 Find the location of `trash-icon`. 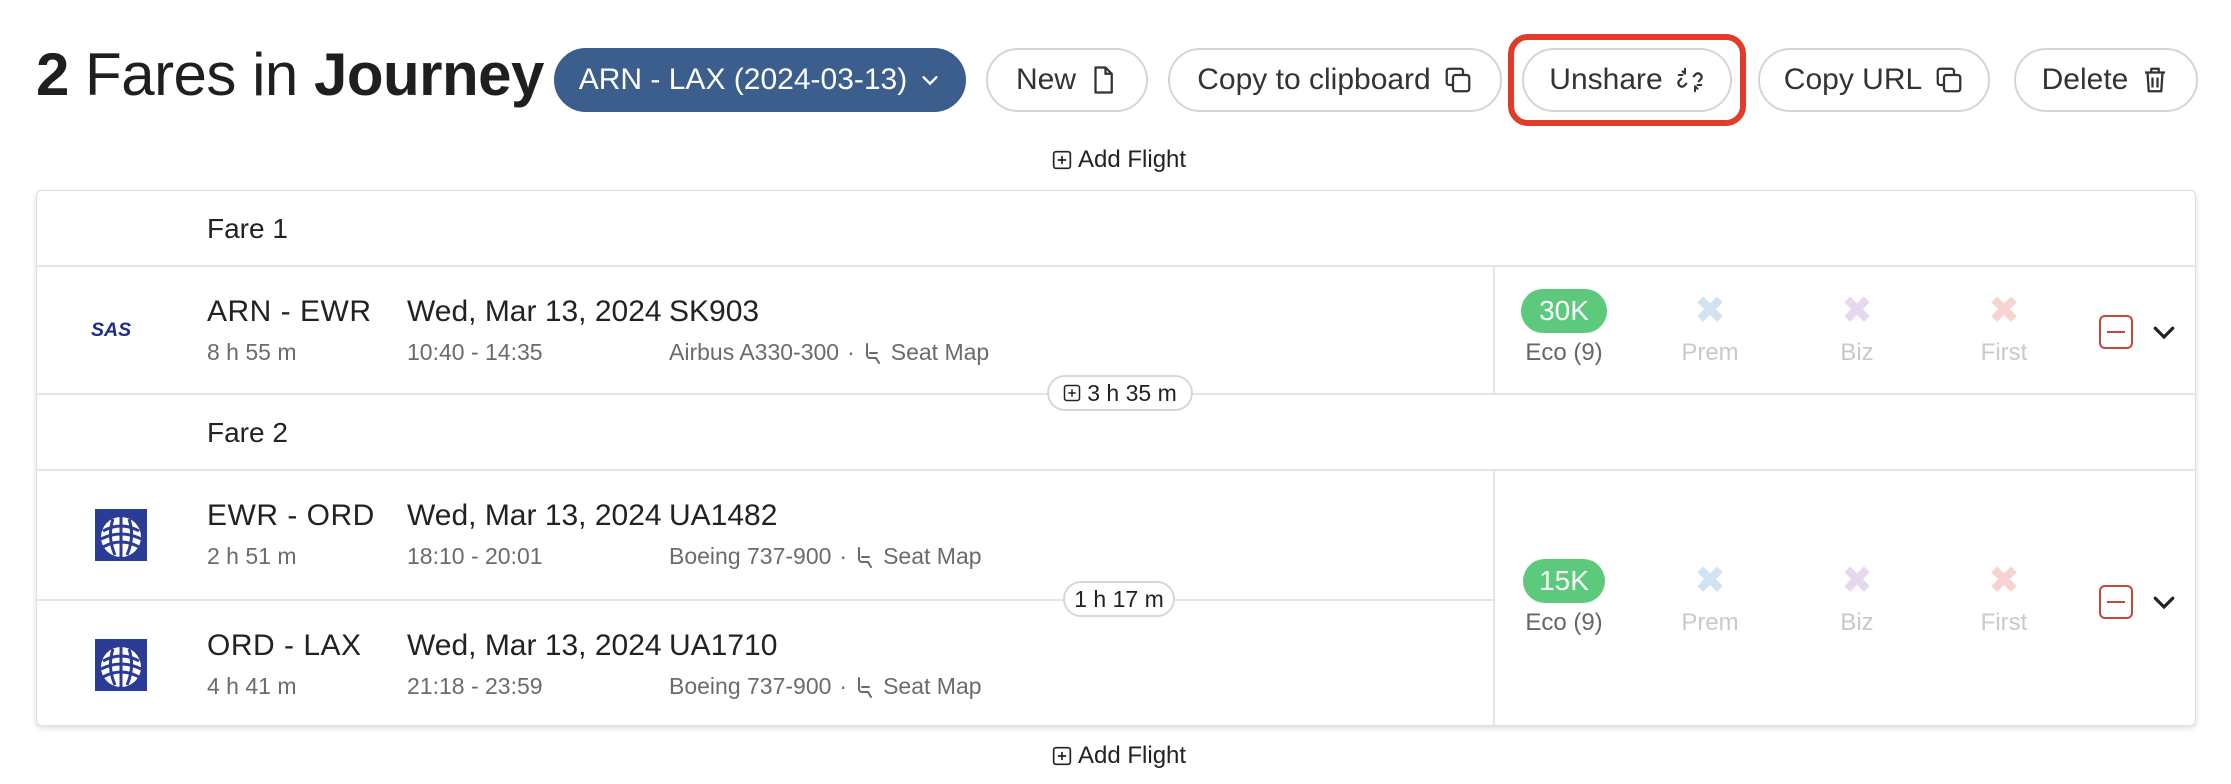

trash-icon is located at coordinates (2155, 80).